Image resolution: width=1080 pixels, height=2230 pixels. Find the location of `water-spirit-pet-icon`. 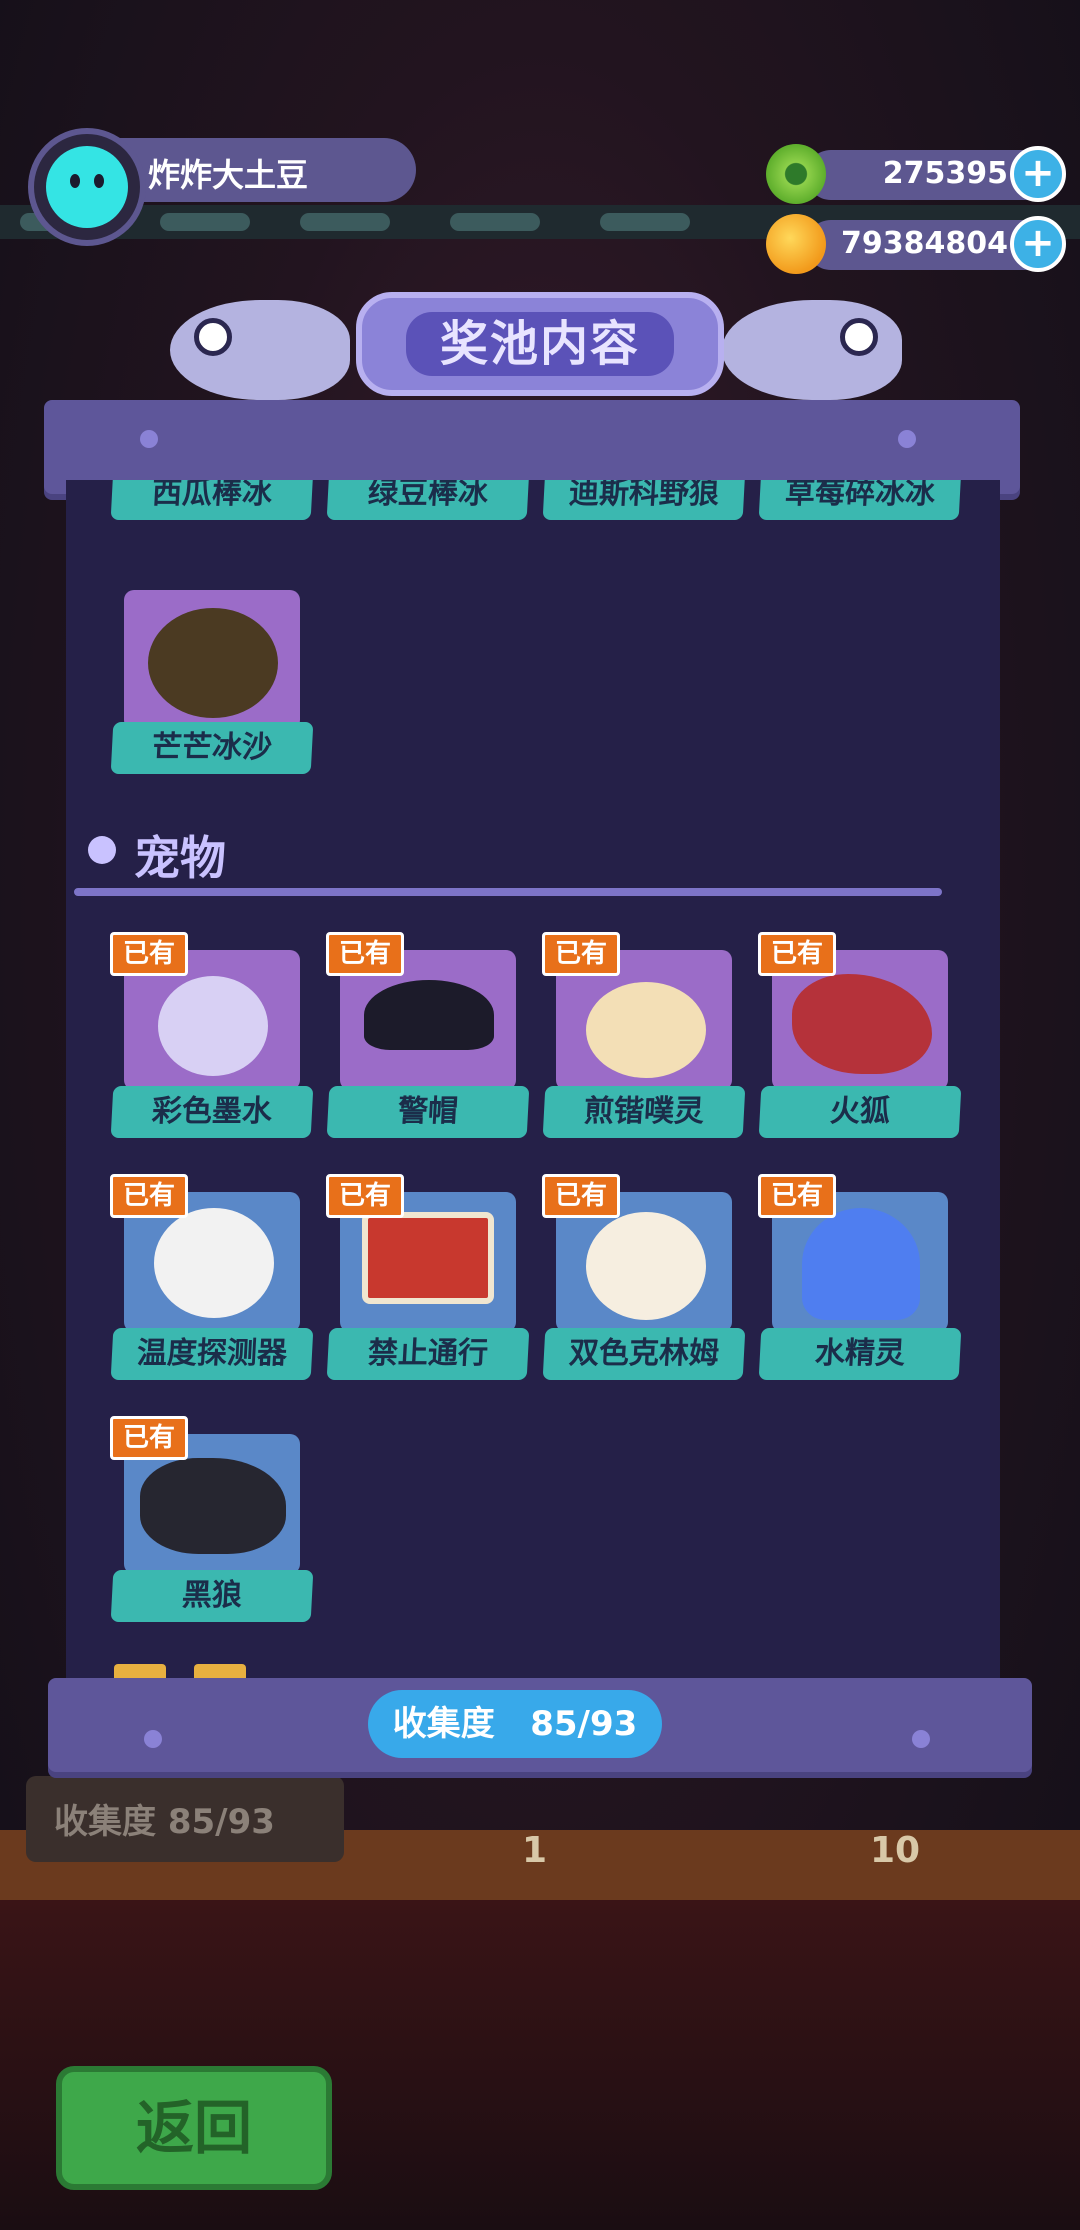

water-spirit-pet-icon is located at coordinates (861, 1264).